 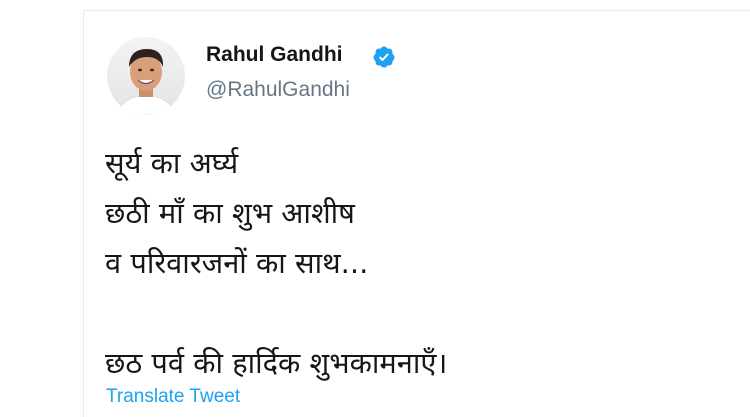 I want to click on tweet-line: सूर्य का अर्घ्य, so click(x=172, y=163).